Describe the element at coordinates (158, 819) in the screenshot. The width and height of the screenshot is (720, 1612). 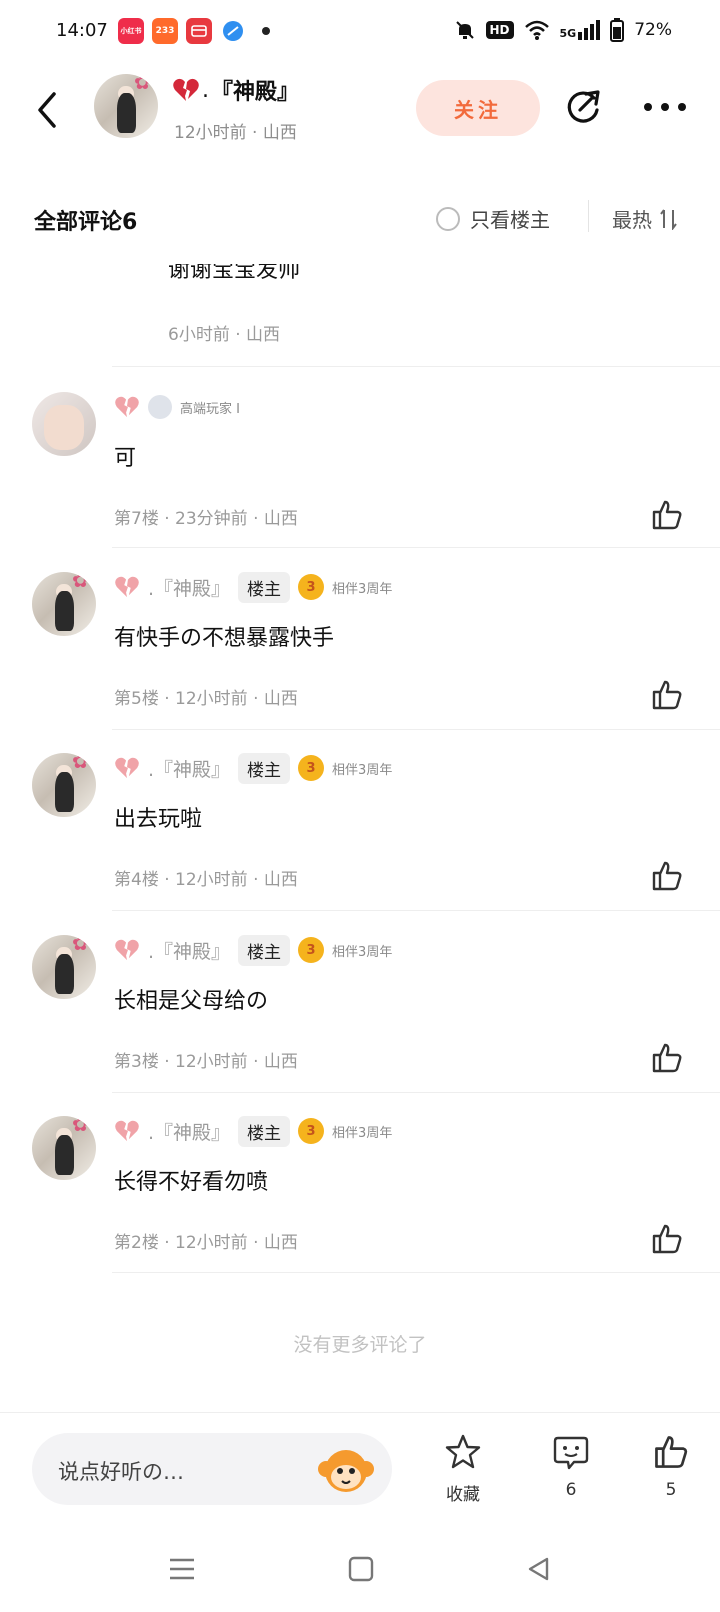
I see `comment-text: 出去玩啦` at that location.